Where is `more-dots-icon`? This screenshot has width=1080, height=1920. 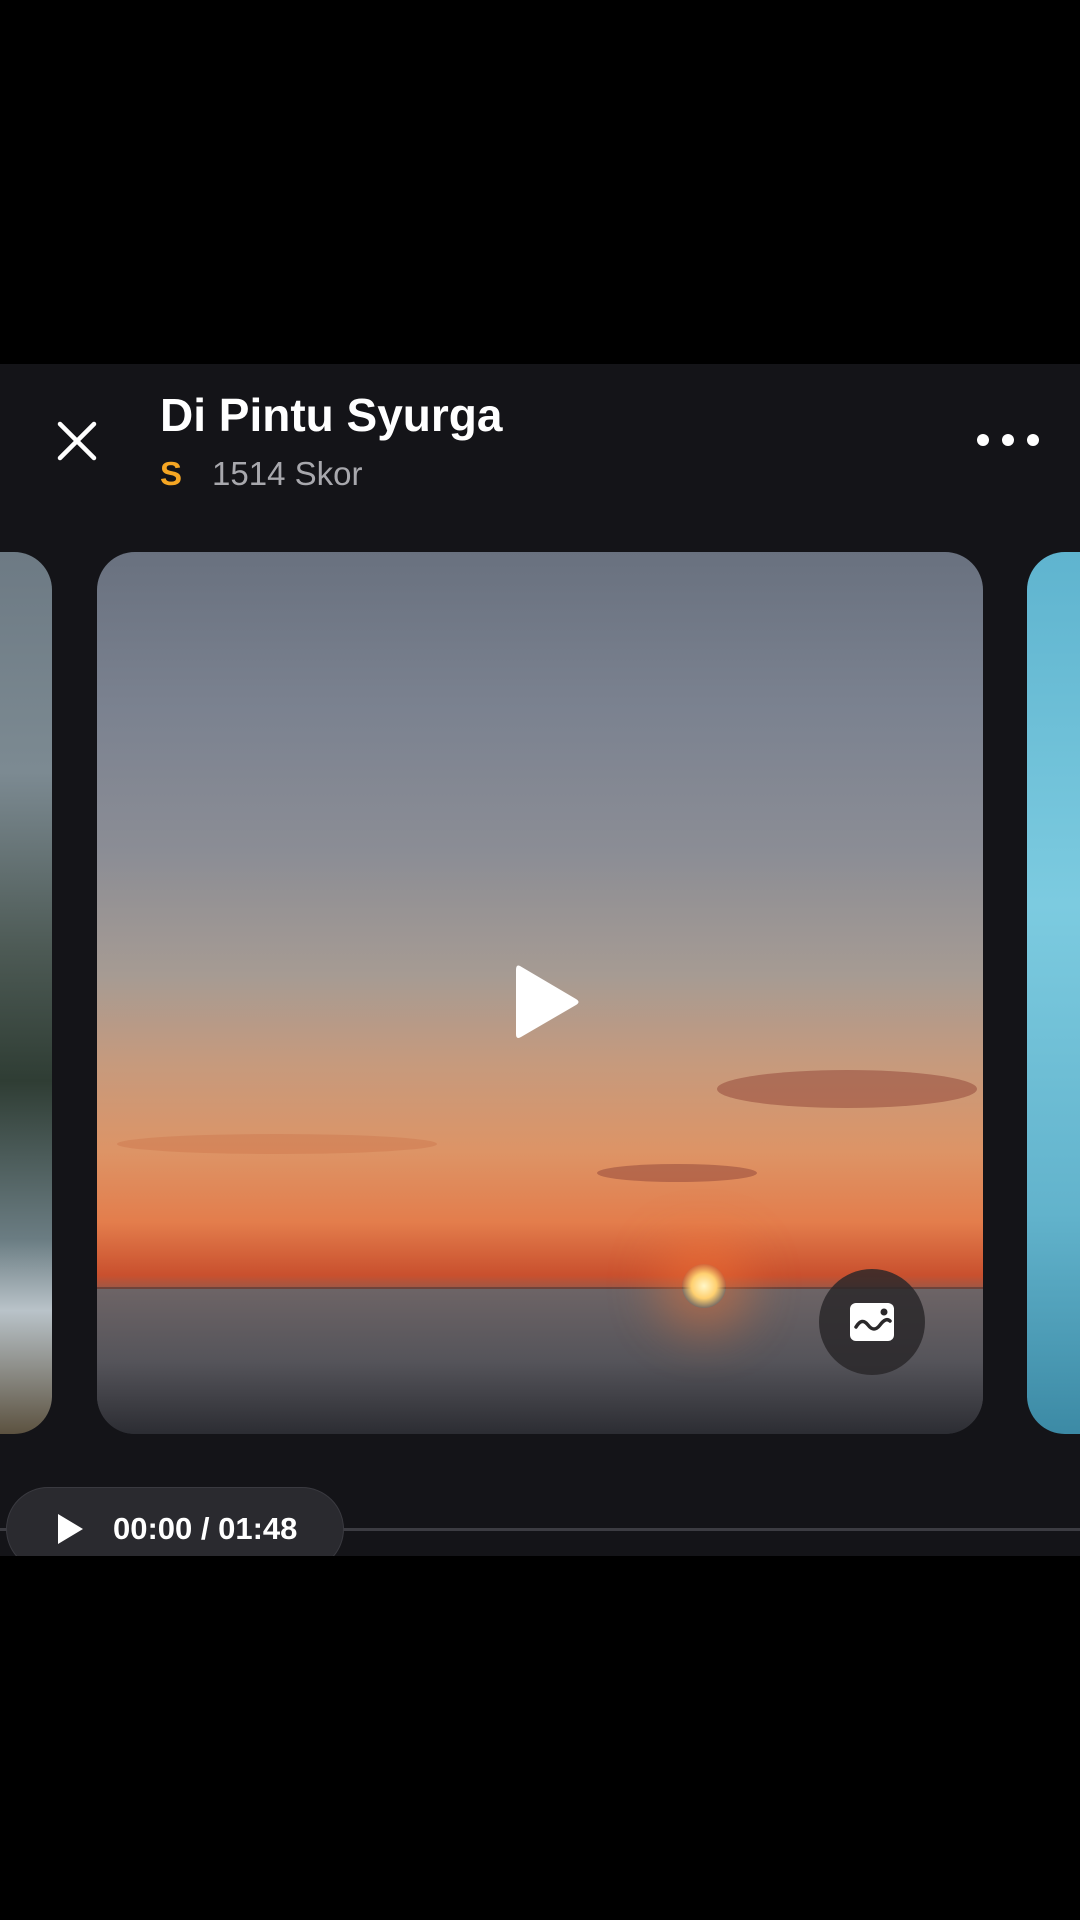
more-dots-icon is located at coordinates (1008, 440).